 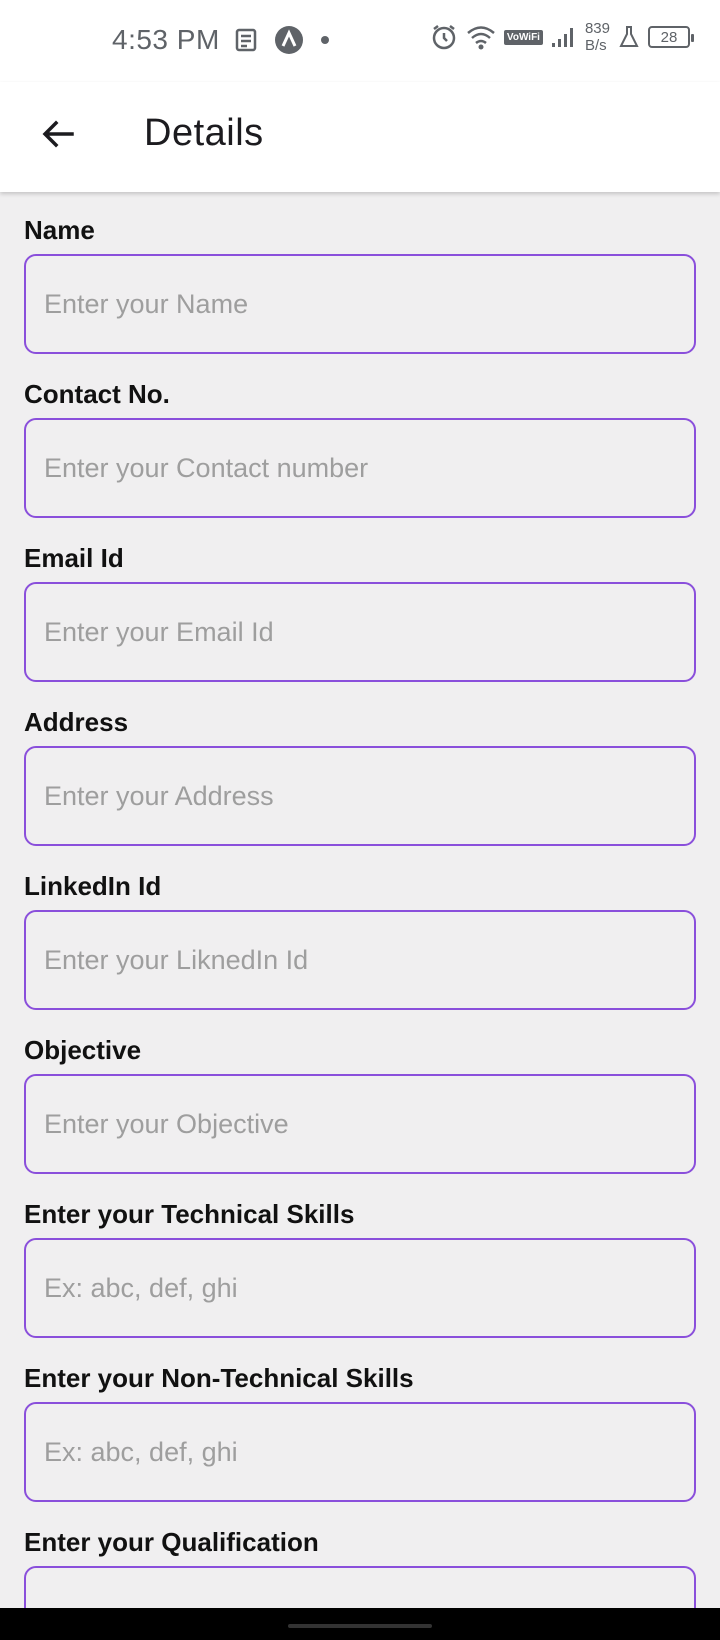 I want to click on email-label: Email Id, so click(x=74, y=558).